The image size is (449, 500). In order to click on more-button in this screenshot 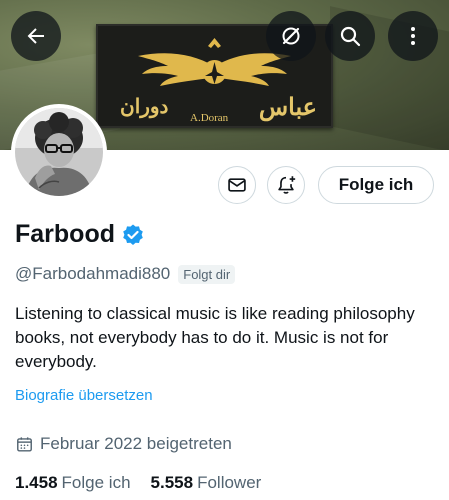, I will do `click(413, 36)`.